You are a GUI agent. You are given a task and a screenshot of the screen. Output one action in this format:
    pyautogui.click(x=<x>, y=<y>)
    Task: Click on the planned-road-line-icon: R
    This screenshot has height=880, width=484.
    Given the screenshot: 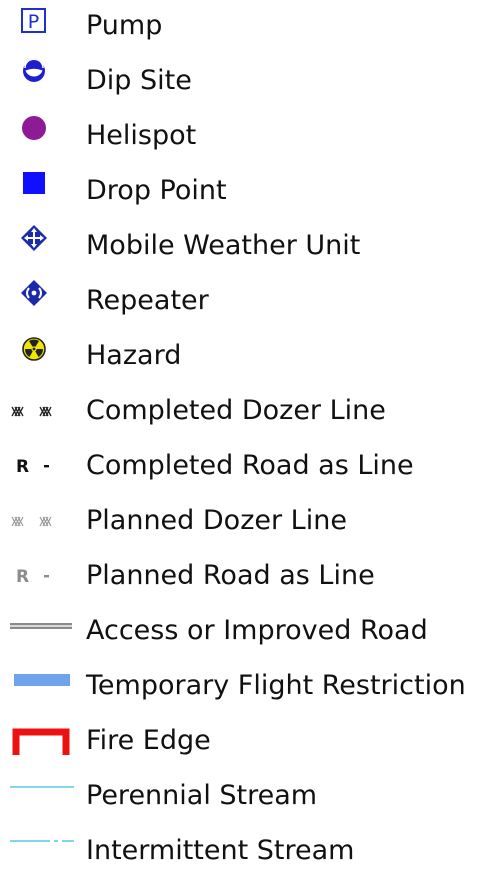 What is the action you would take?
    pyautogui.click(x=40, y=577)
    